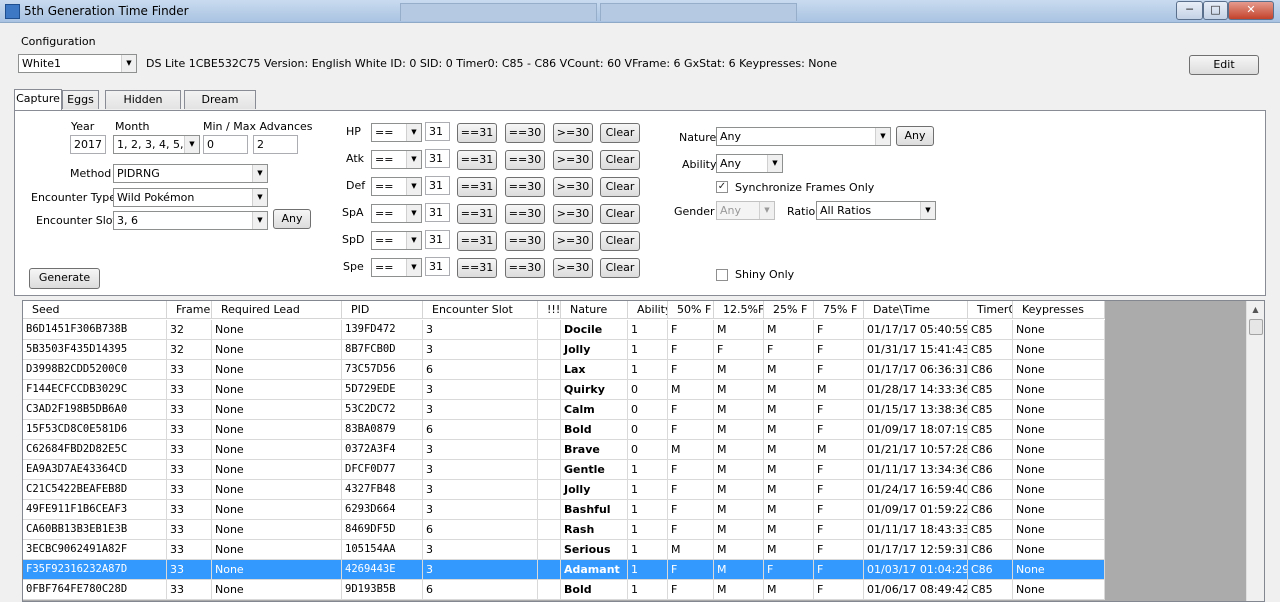  What do you see at coordinates (916, 390) in the screenshot?
I see `table-cell: 01/28/17 14:33:36` at bounding box center [916, 390].